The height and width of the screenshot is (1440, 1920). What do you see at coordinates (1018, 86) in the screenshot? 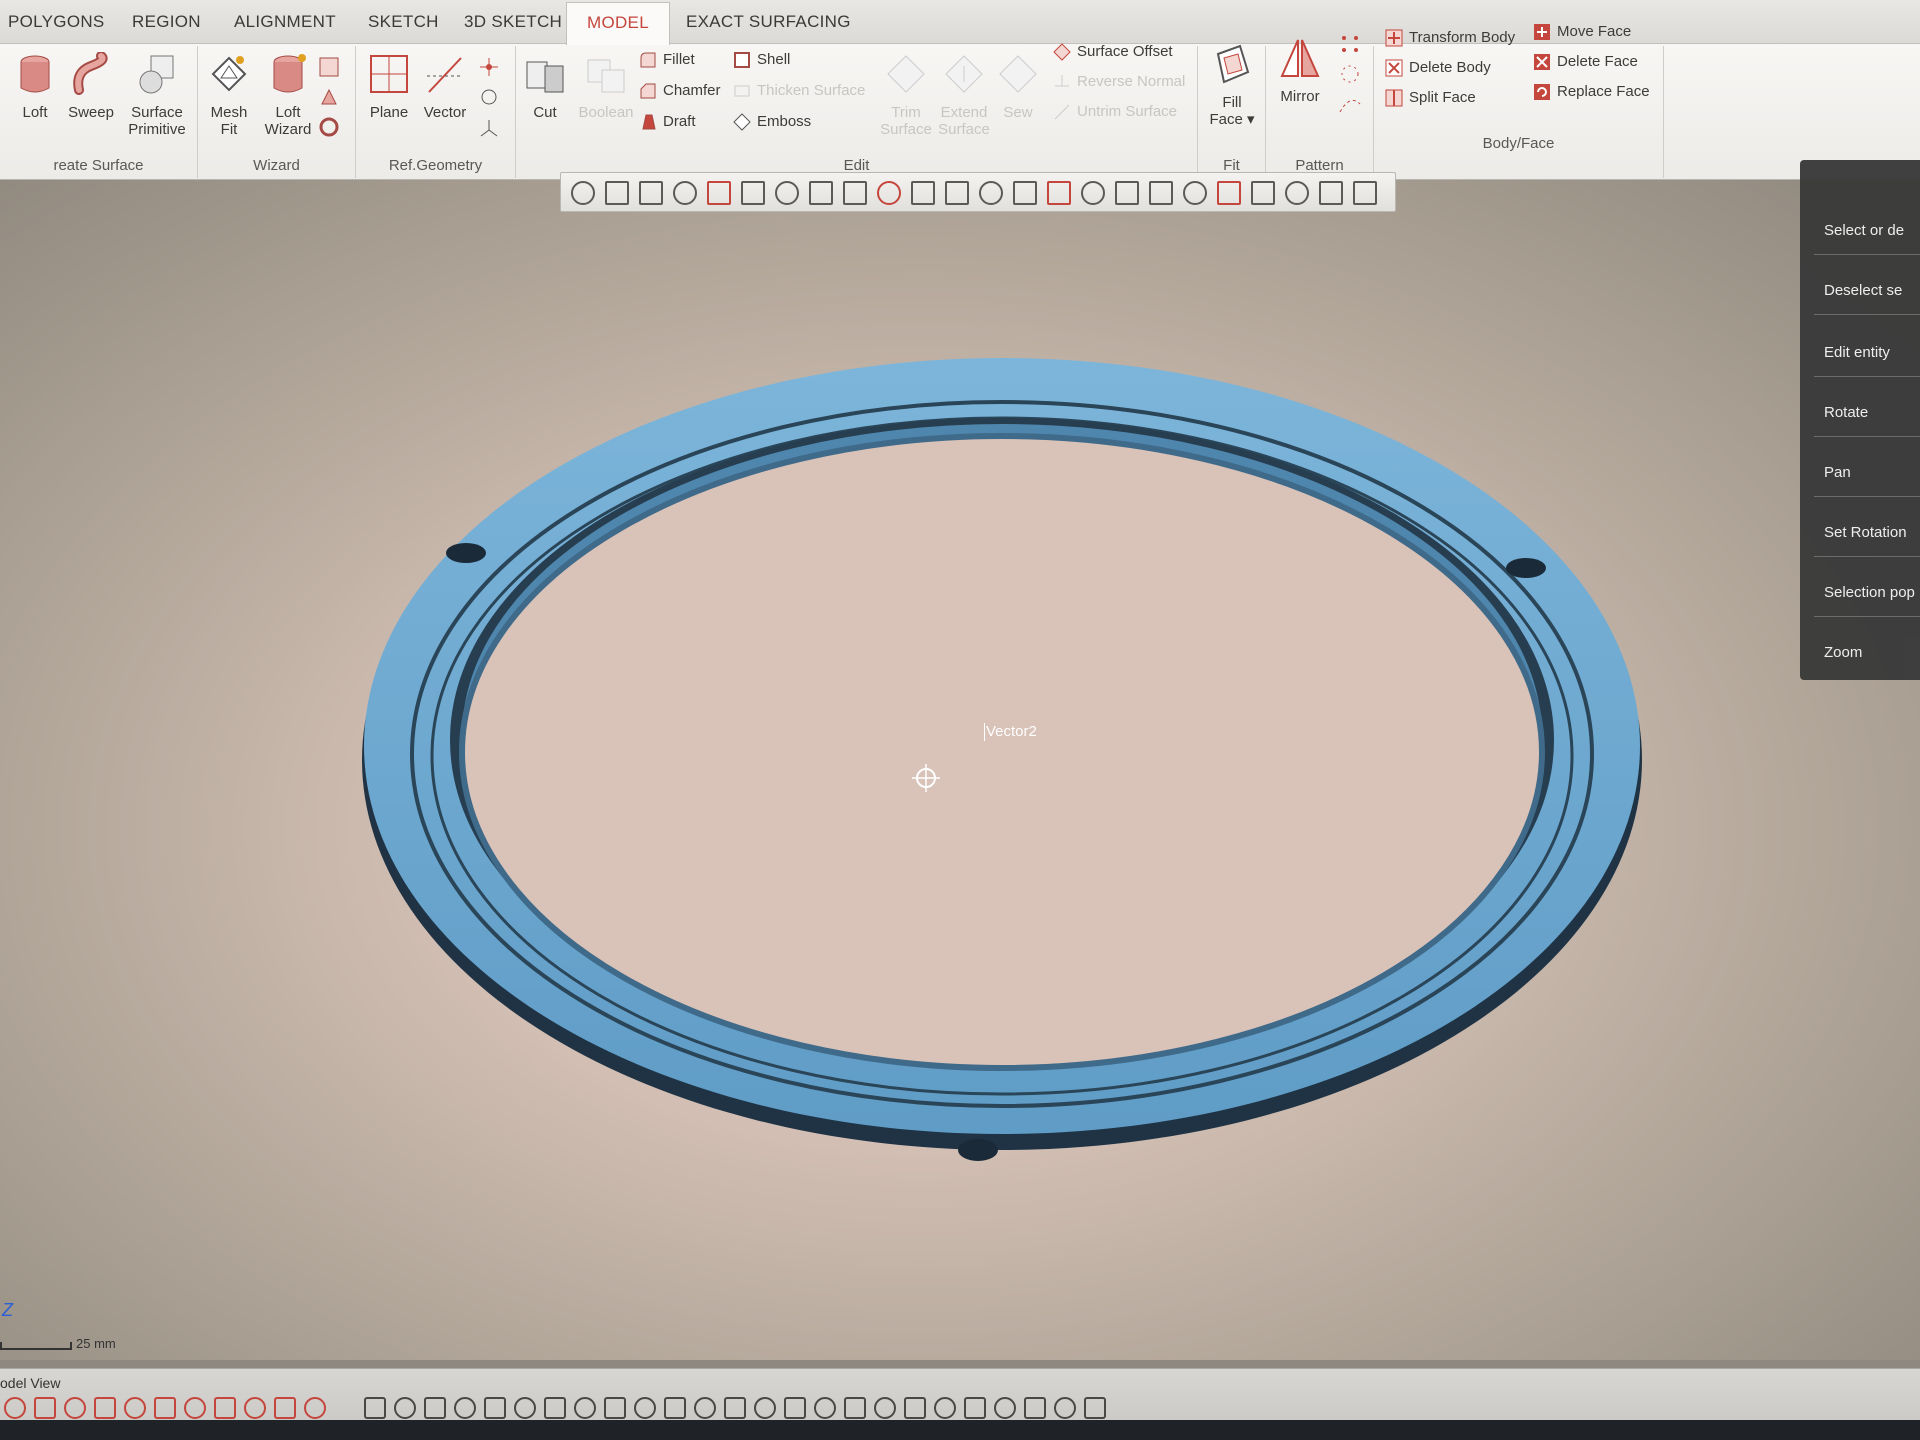
I see `sew-button: Sew` at bounding box center [1018, 86].